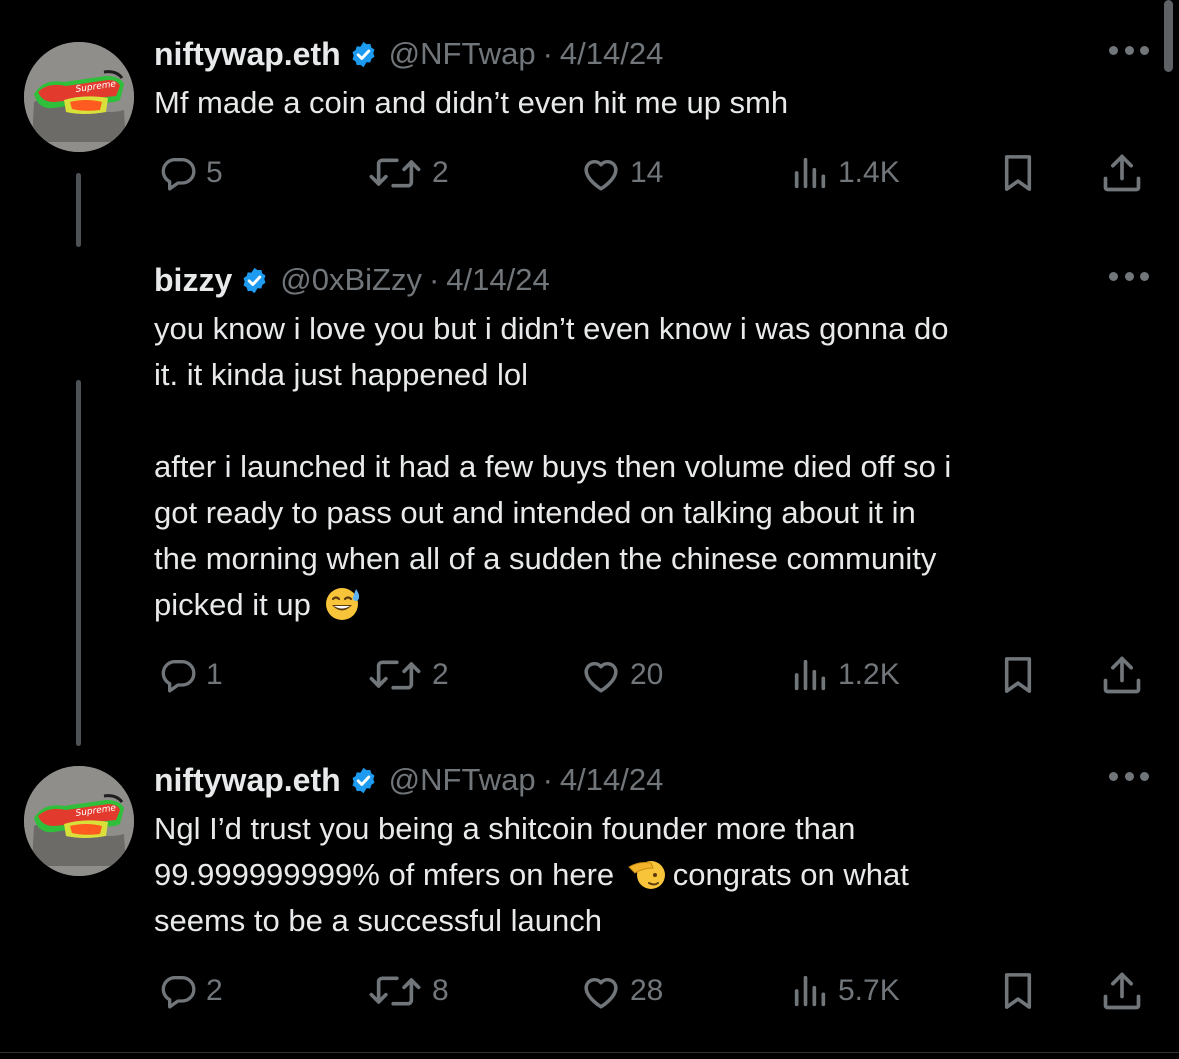 The height and width of the screenshot is (1059, 1179). What do you see at coordinates (214, 674) in the screenshot?
I see `reply-count: 1` at bounding box center [214, 674].